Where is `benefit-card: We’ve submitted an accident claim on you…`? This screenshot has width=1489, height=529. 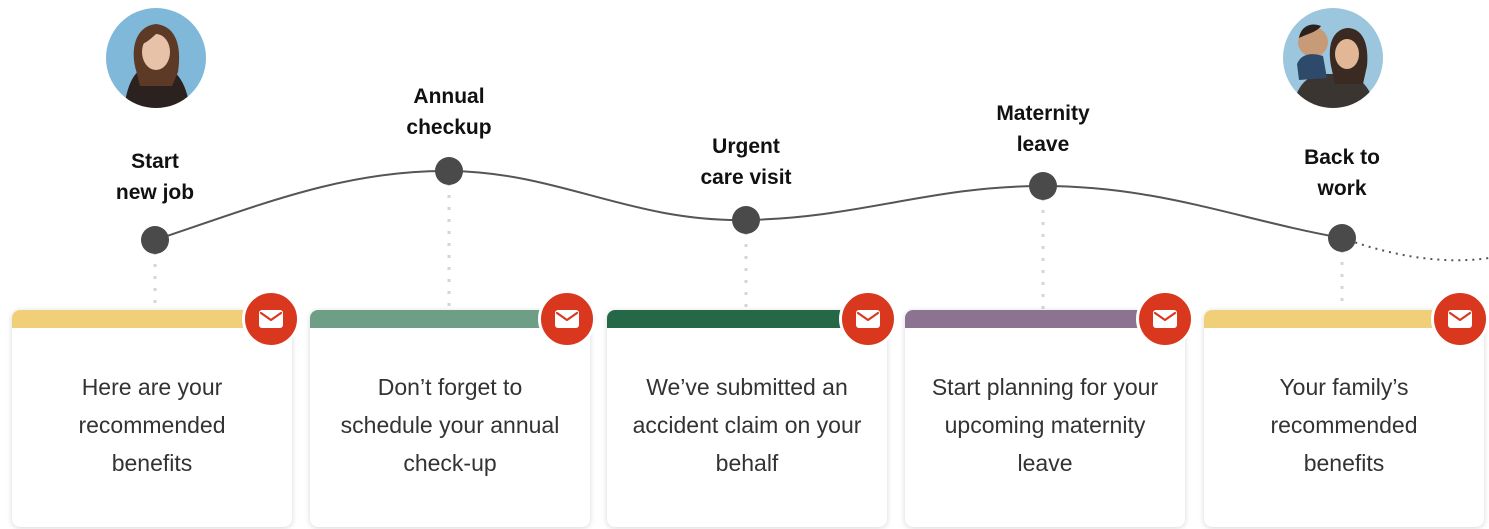
benefit-card: We’ve submitted an accident claim on you… is located at coordinates (747, 418).